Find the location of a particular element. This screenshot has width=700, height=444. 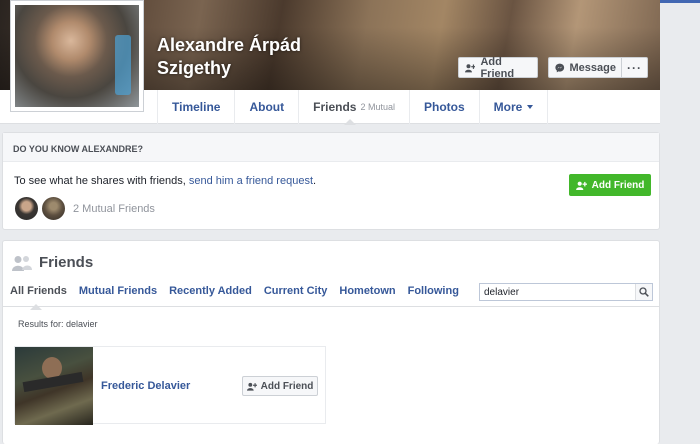

add-friend-button: Add Friend is located at coordinates (610, 185).